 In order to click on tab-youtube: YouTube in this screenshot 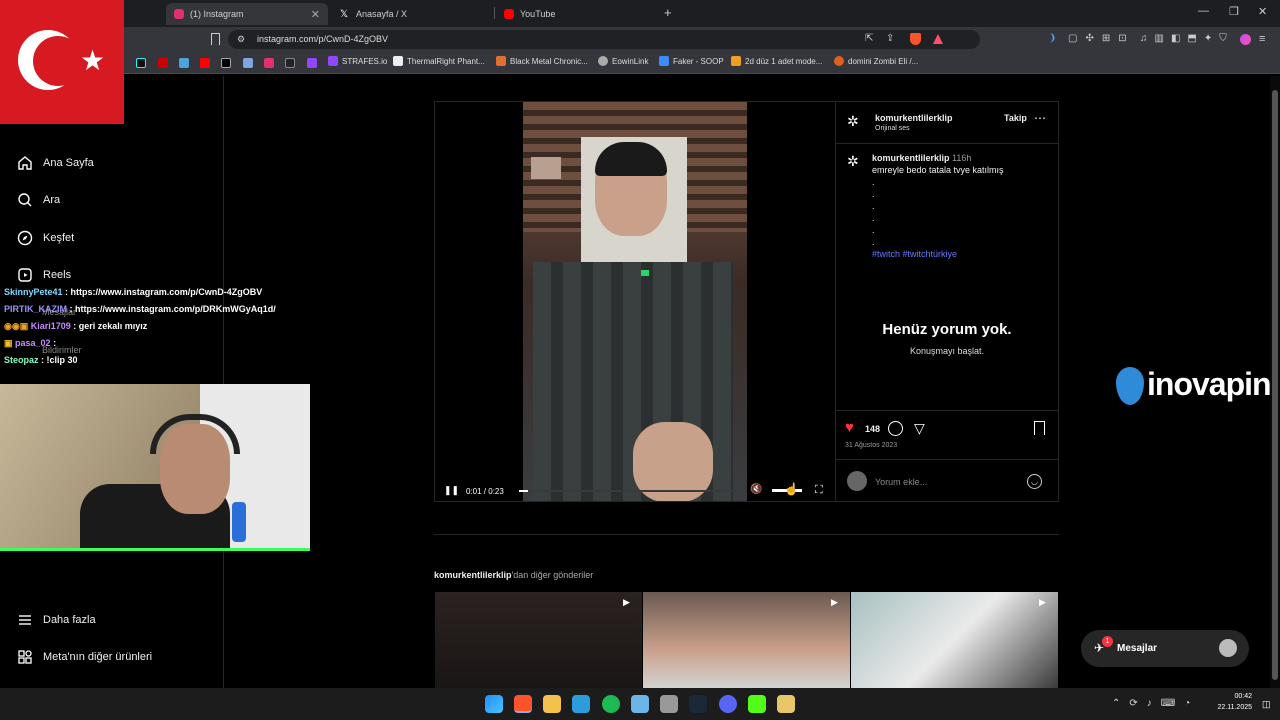, I will do `click(576, 14)`.